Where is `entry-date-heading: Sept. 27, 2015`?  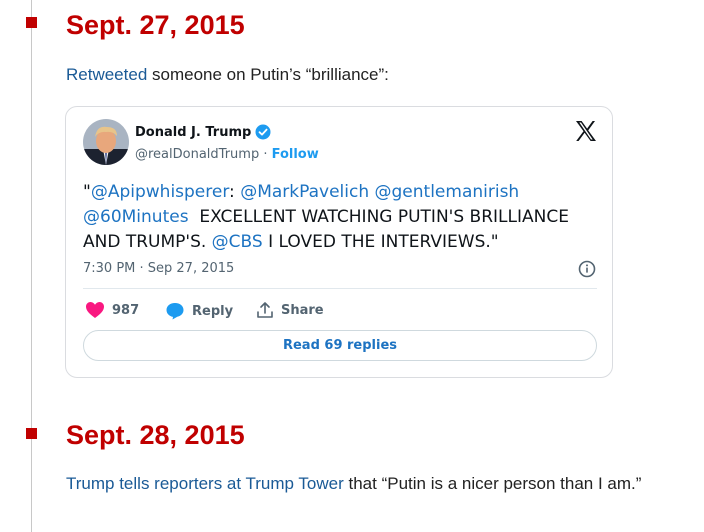 entry-date-heading: Sept. 27, 2015 is located at coordinates (155, 25).